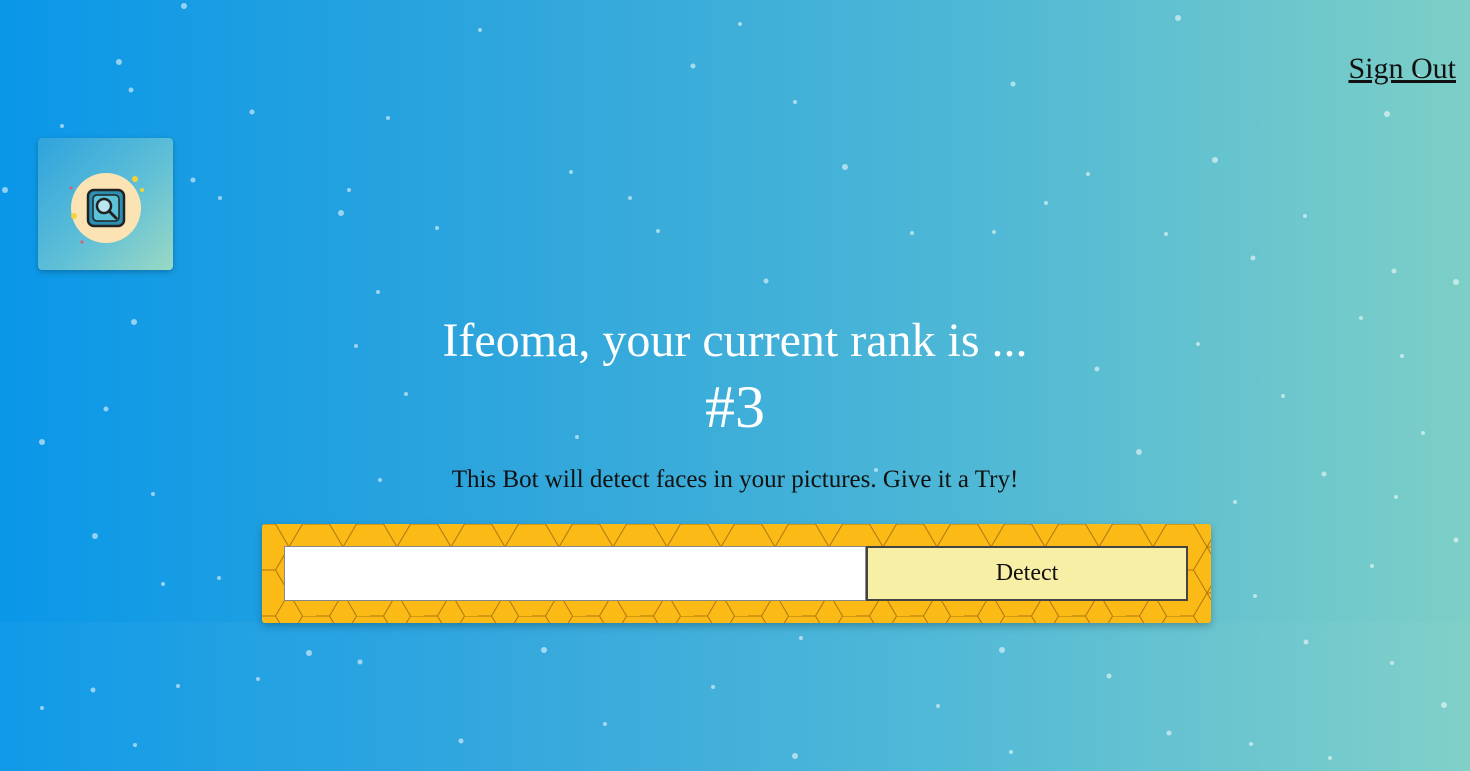 The image size is (1470, 771). Describe the element at coordinates (735, 407) in the screenshot. I see `rank-value: #3` at that location.